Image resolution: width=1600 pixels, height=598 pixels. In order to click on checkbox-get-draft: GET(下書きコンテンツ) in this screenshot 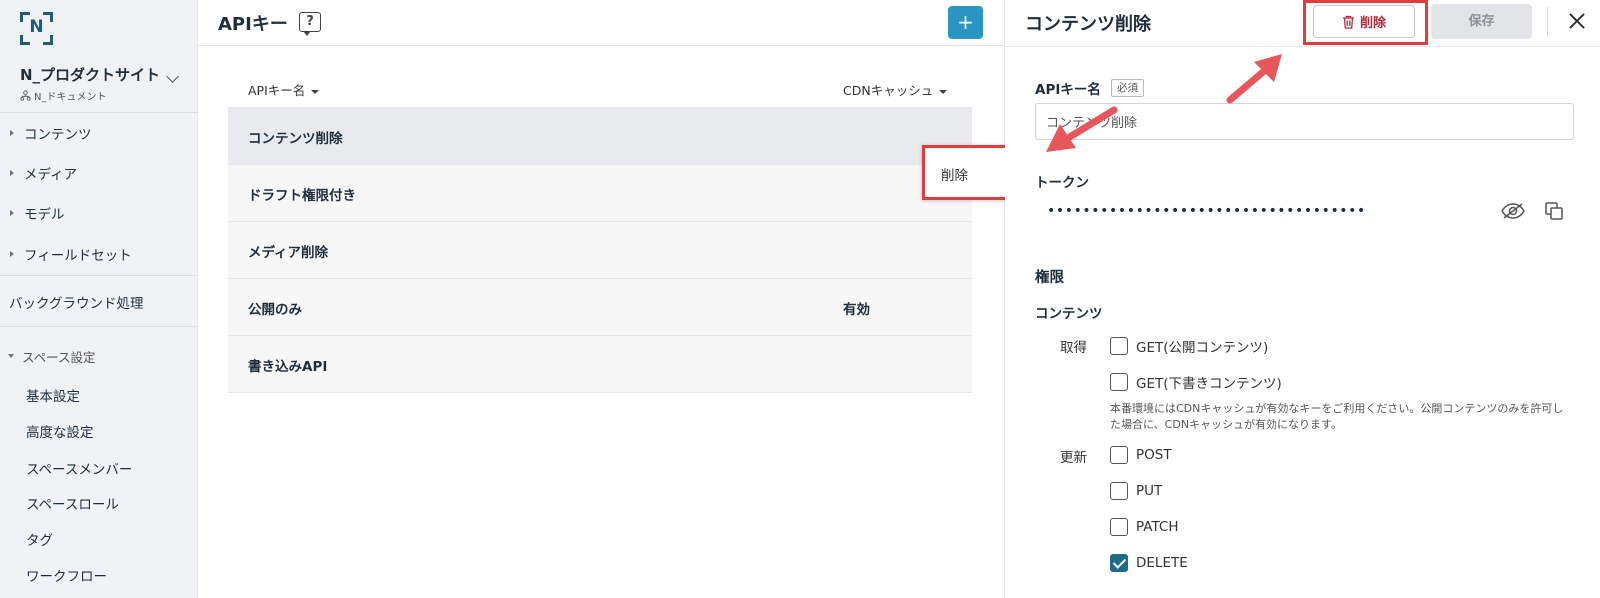, I will do `click(1196, 382)`.